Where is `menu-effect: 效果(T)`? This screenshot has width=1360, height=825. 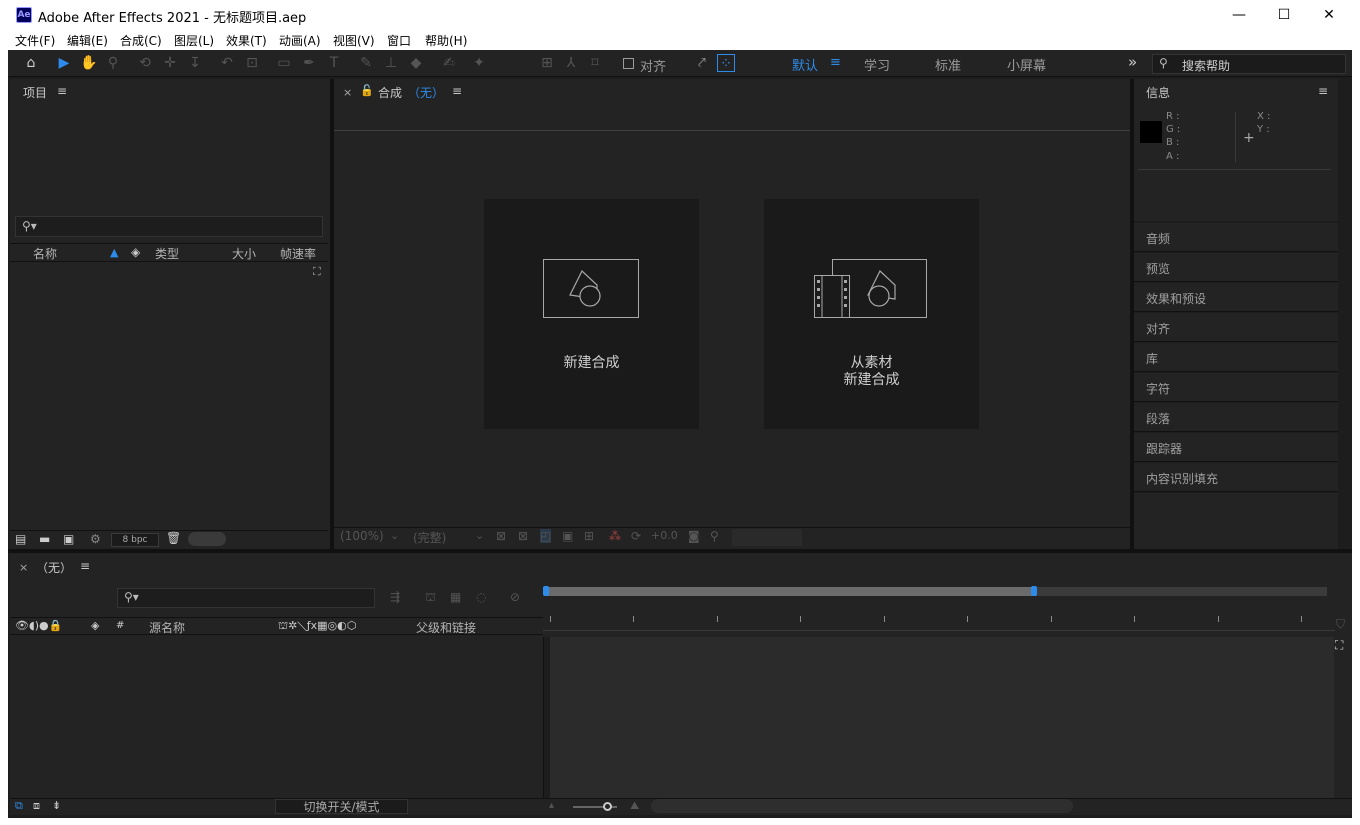 menu-effect: 效果(T) is located at coordinates (246, 40).